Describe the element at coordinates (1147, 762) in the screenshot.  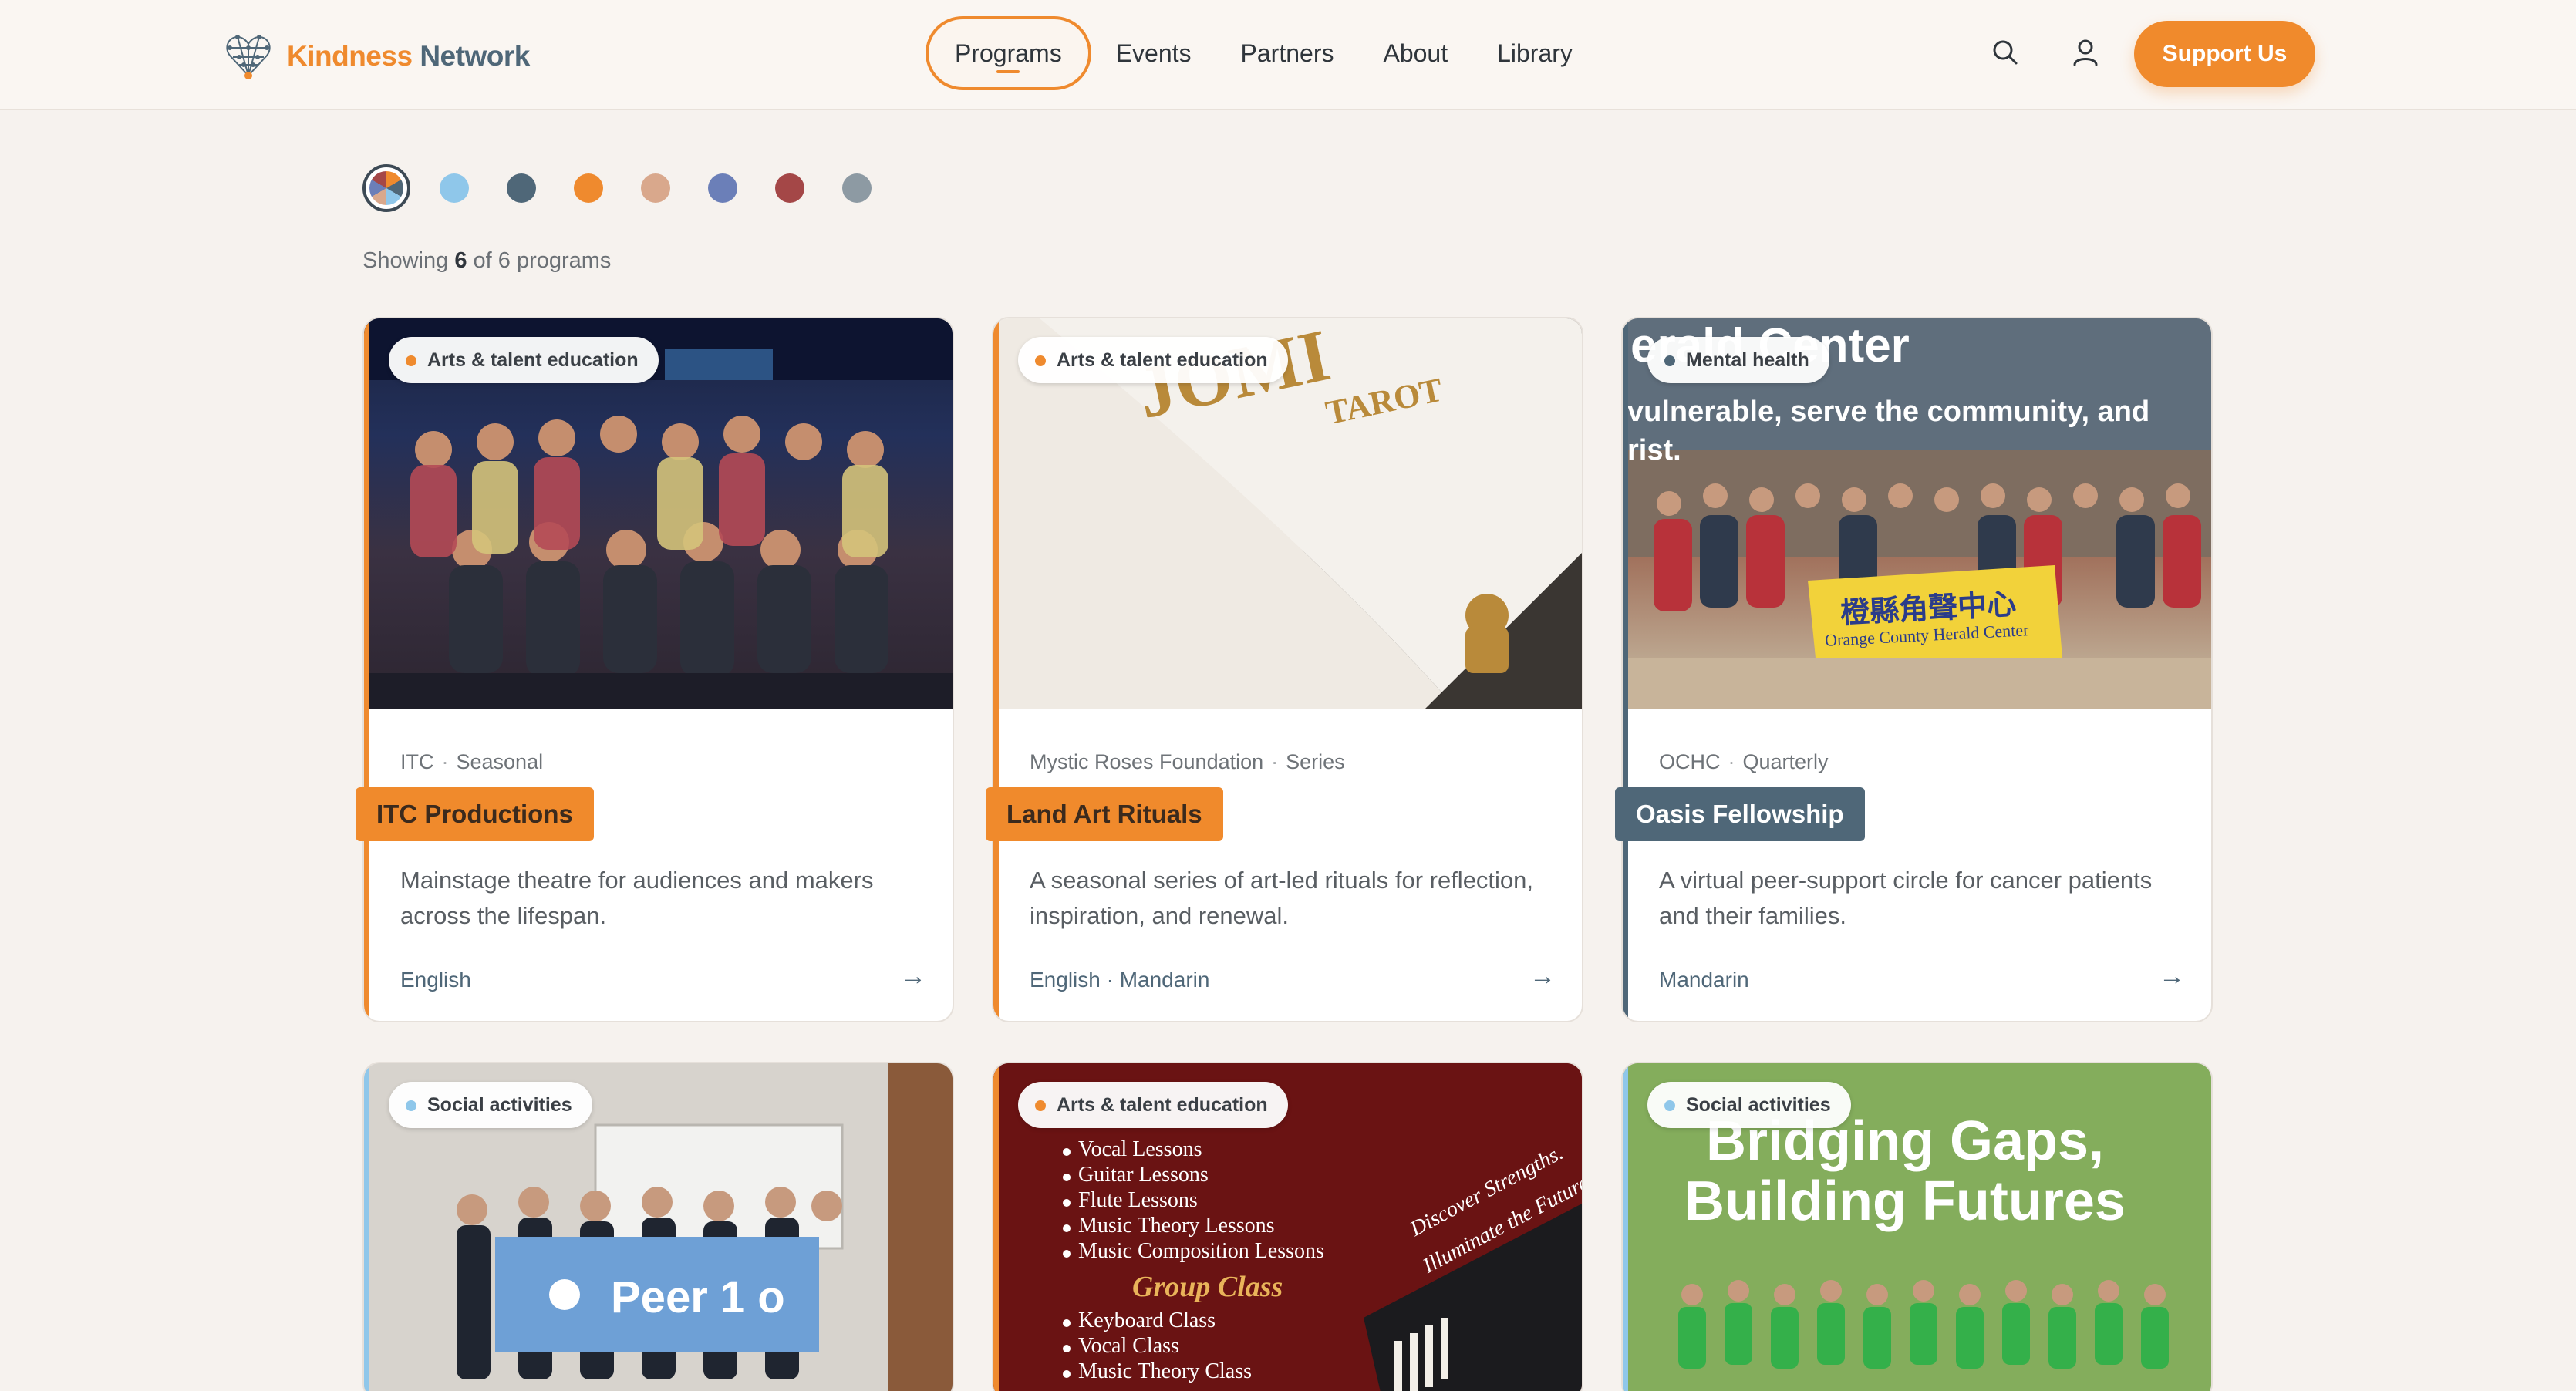
I see `card-org: Mystic Roses Foundation` at that location.